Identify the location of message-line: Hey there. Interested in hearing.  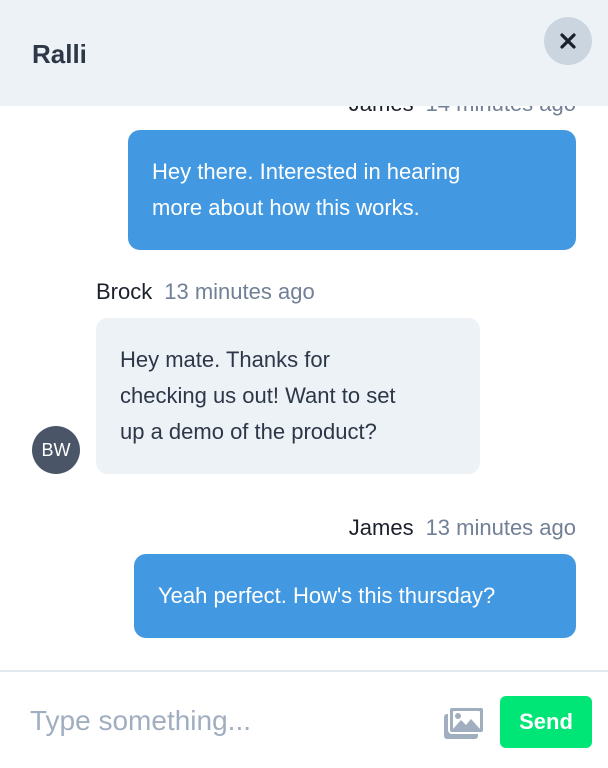
(306, 171).